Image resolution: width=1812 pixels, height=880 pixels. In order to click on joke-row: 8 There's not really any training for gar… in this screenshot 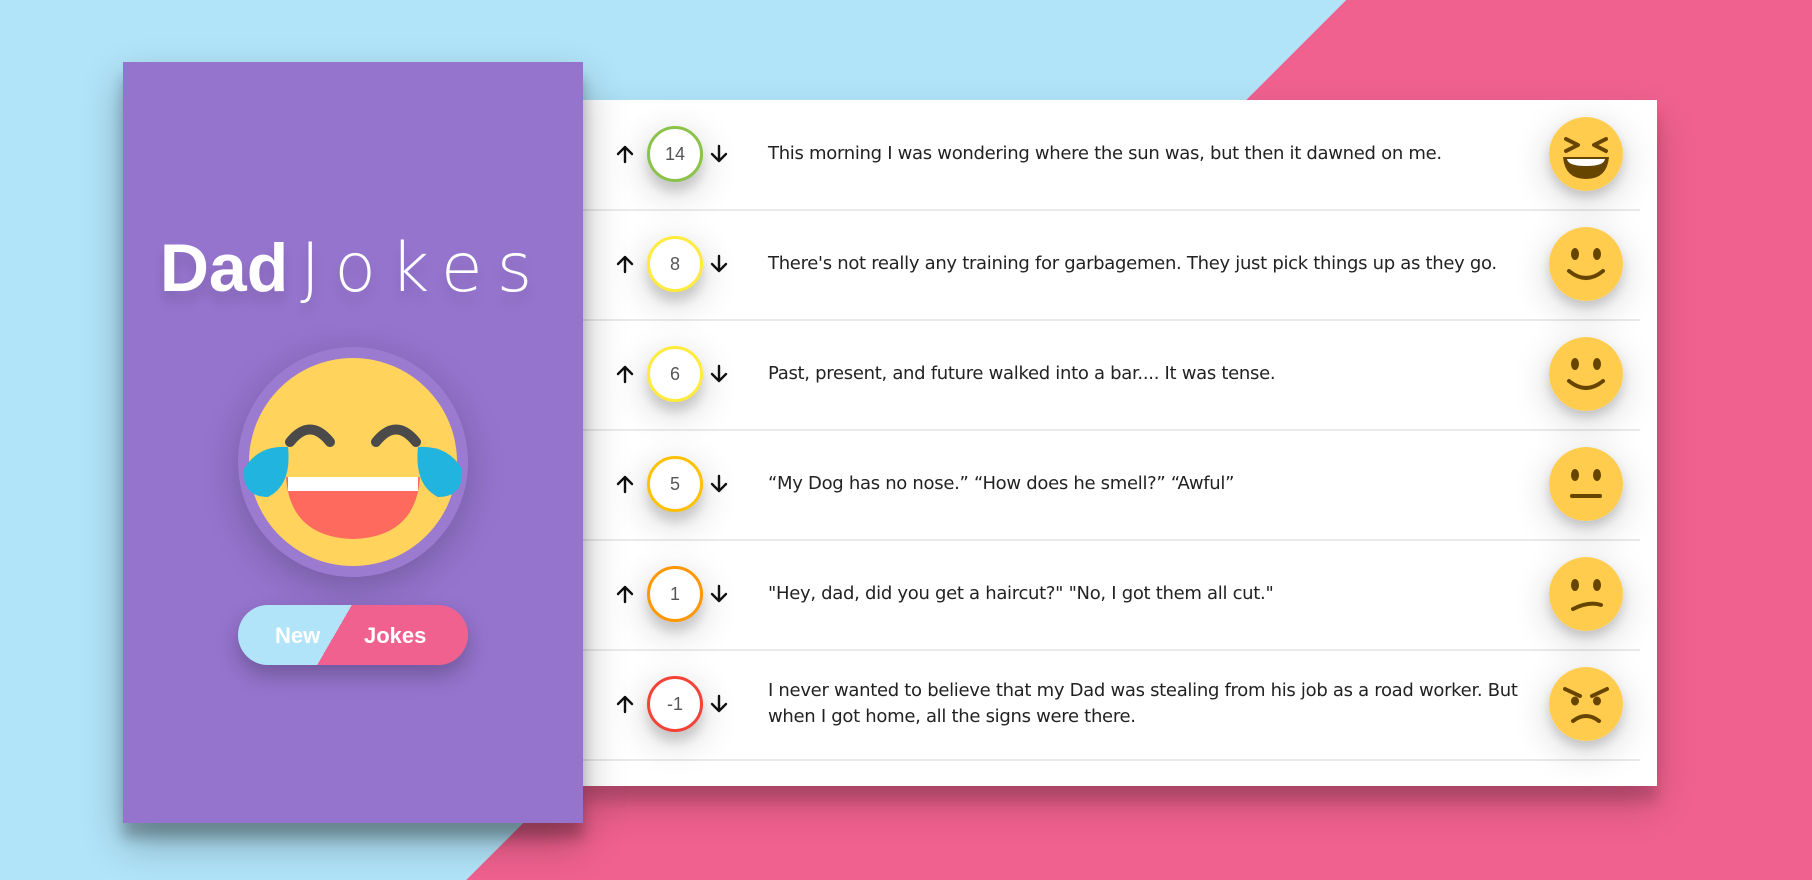, I will do `click(1111, 265)`.